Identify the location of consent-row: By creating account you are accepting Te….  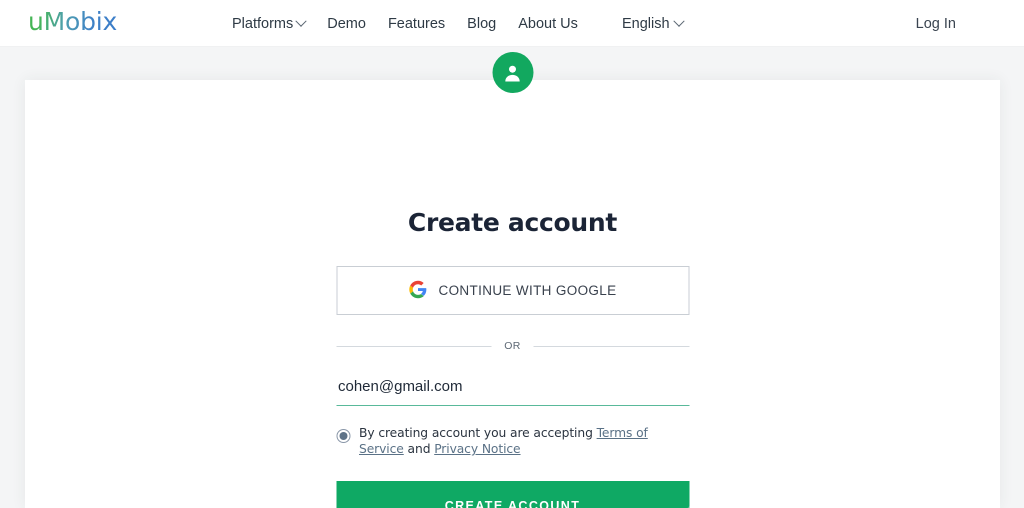
(512, 441).